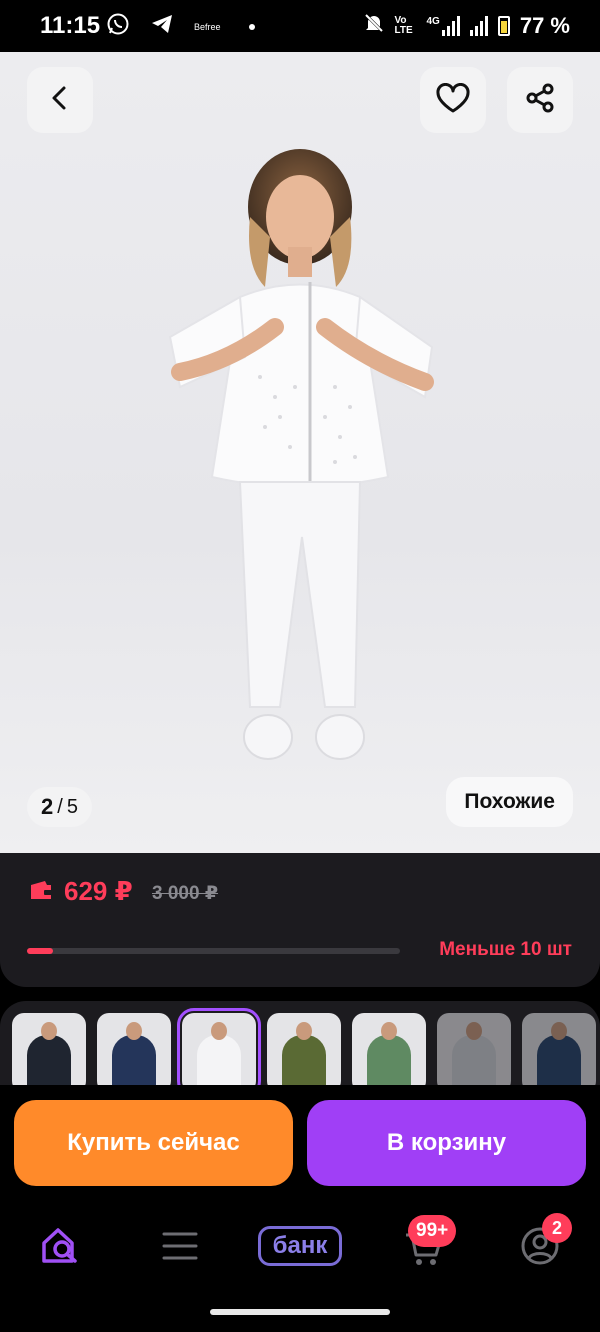 This screenshot has height=1332, width=600. I want to click on status-bar: 11:15 Befree Vo LTE 4G 77 %, so click(300, 26).